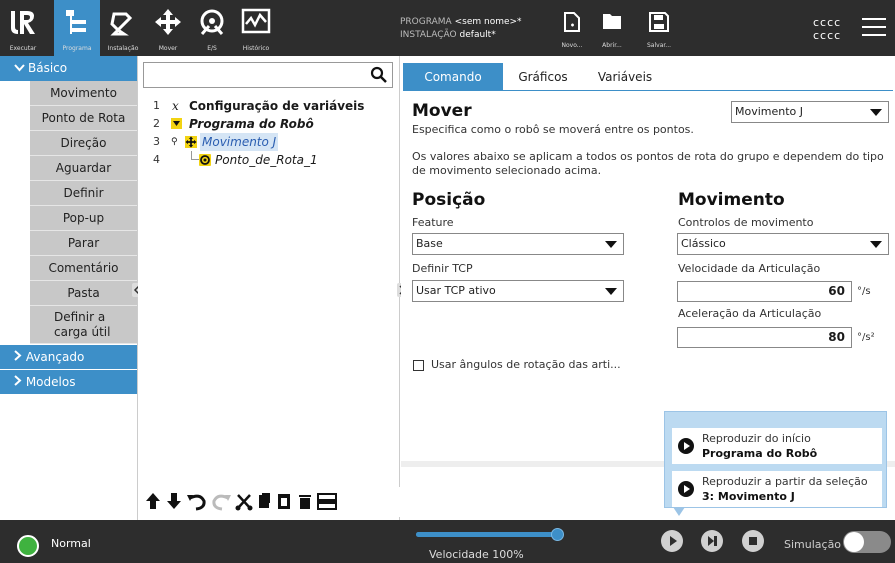 The image size is (895, 563). I want to click on move-down-icon, so click(174, 501).